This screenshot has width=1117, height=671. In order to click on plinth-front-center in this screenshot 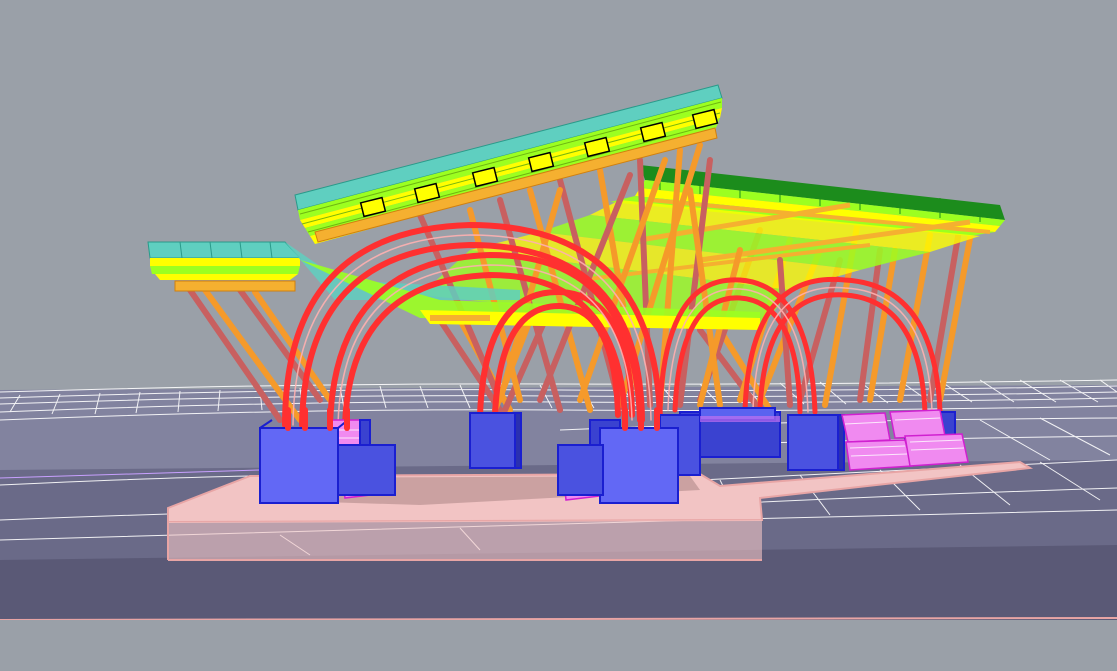, I will do `click(639, 465)`.